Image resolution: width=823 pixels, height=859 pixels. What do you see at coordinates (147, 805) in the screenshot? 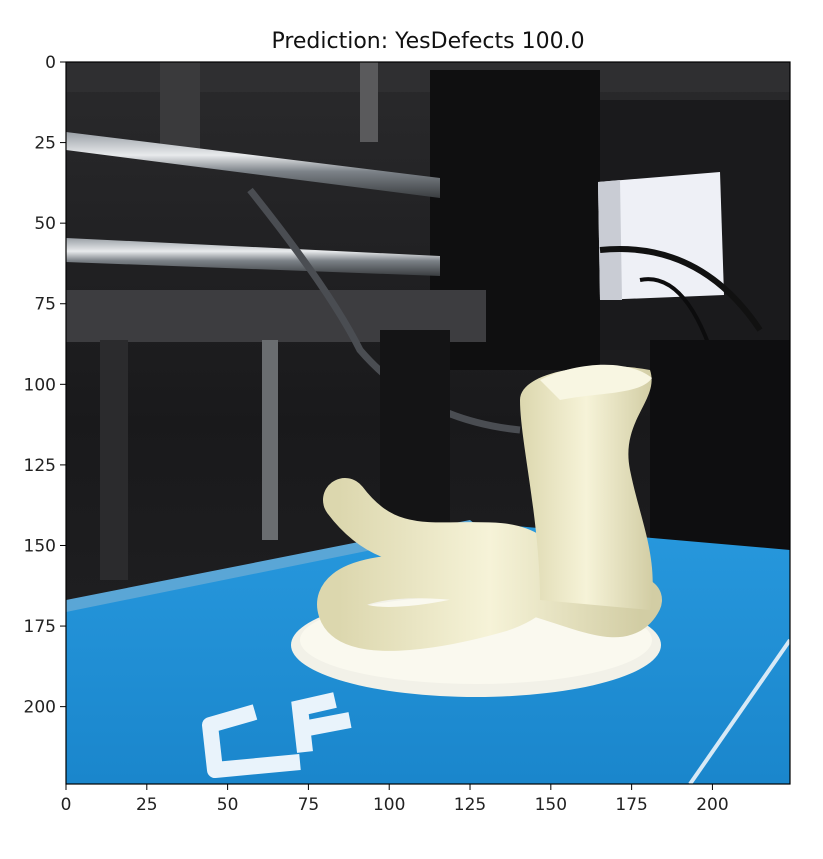
I see `x-tick-label: 25` at bounding box center [147, 805].